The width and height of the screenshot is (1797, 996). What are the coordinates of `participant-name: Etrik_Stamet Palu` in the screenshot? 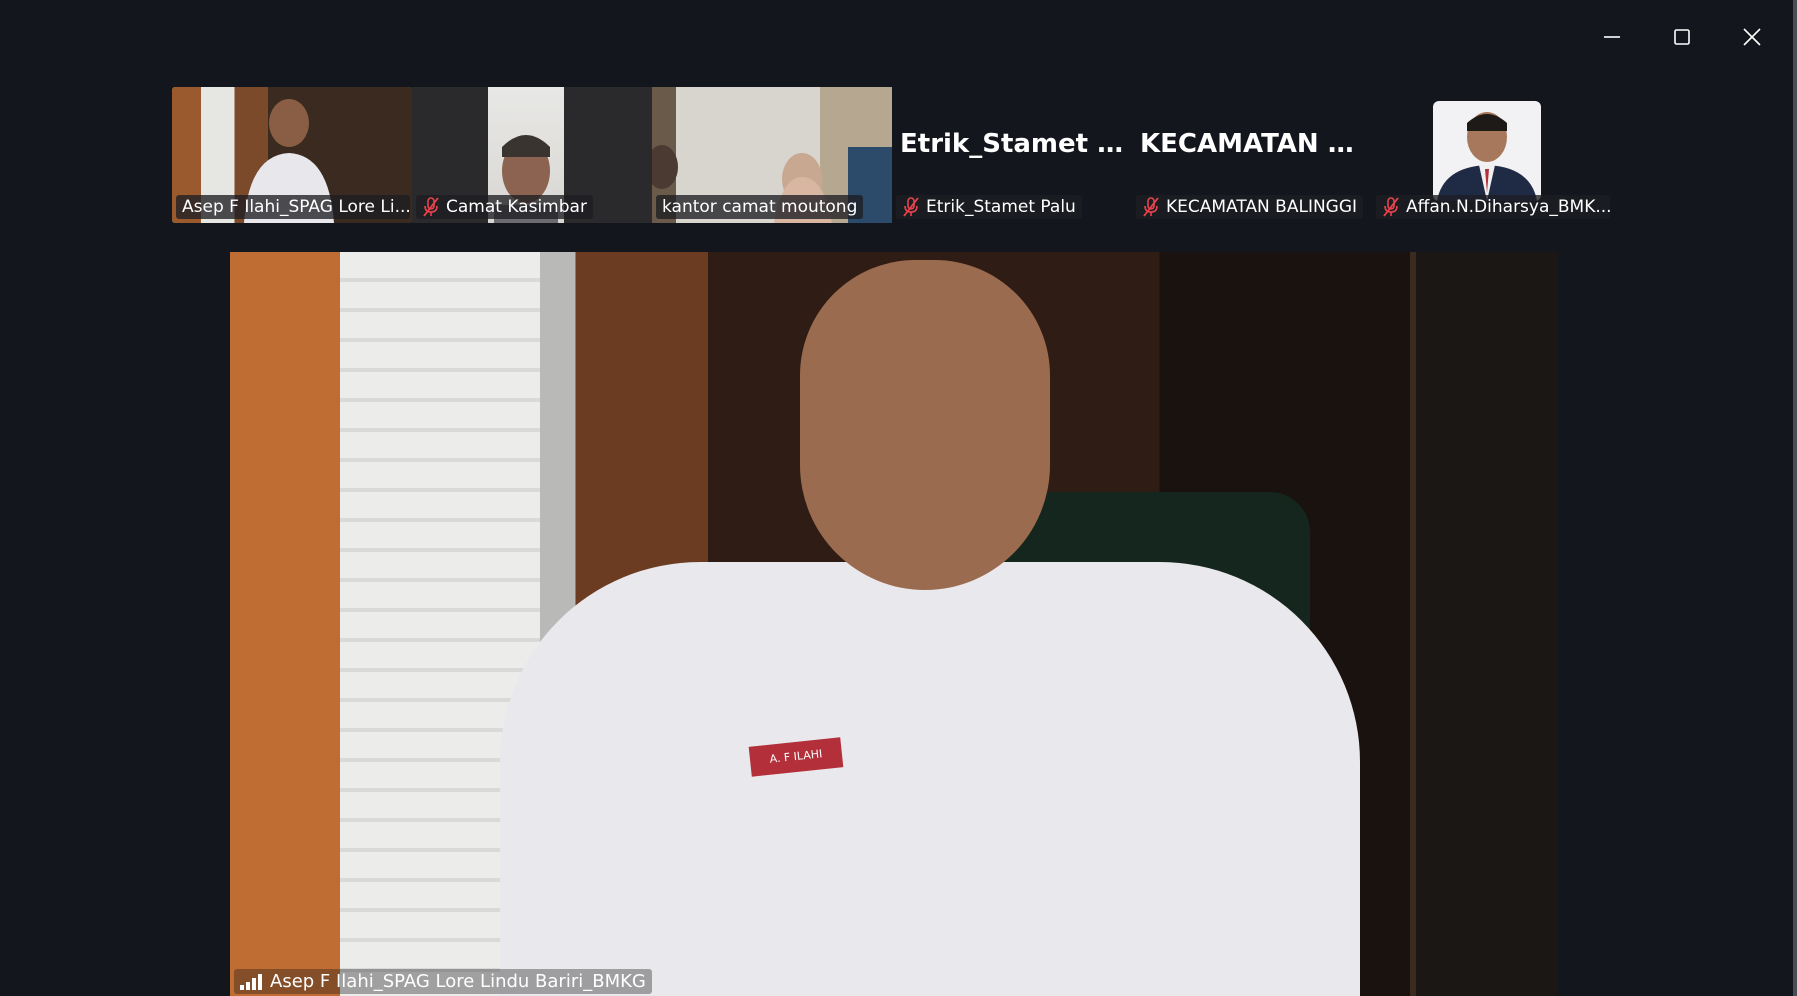 It's located at (1001, 207).